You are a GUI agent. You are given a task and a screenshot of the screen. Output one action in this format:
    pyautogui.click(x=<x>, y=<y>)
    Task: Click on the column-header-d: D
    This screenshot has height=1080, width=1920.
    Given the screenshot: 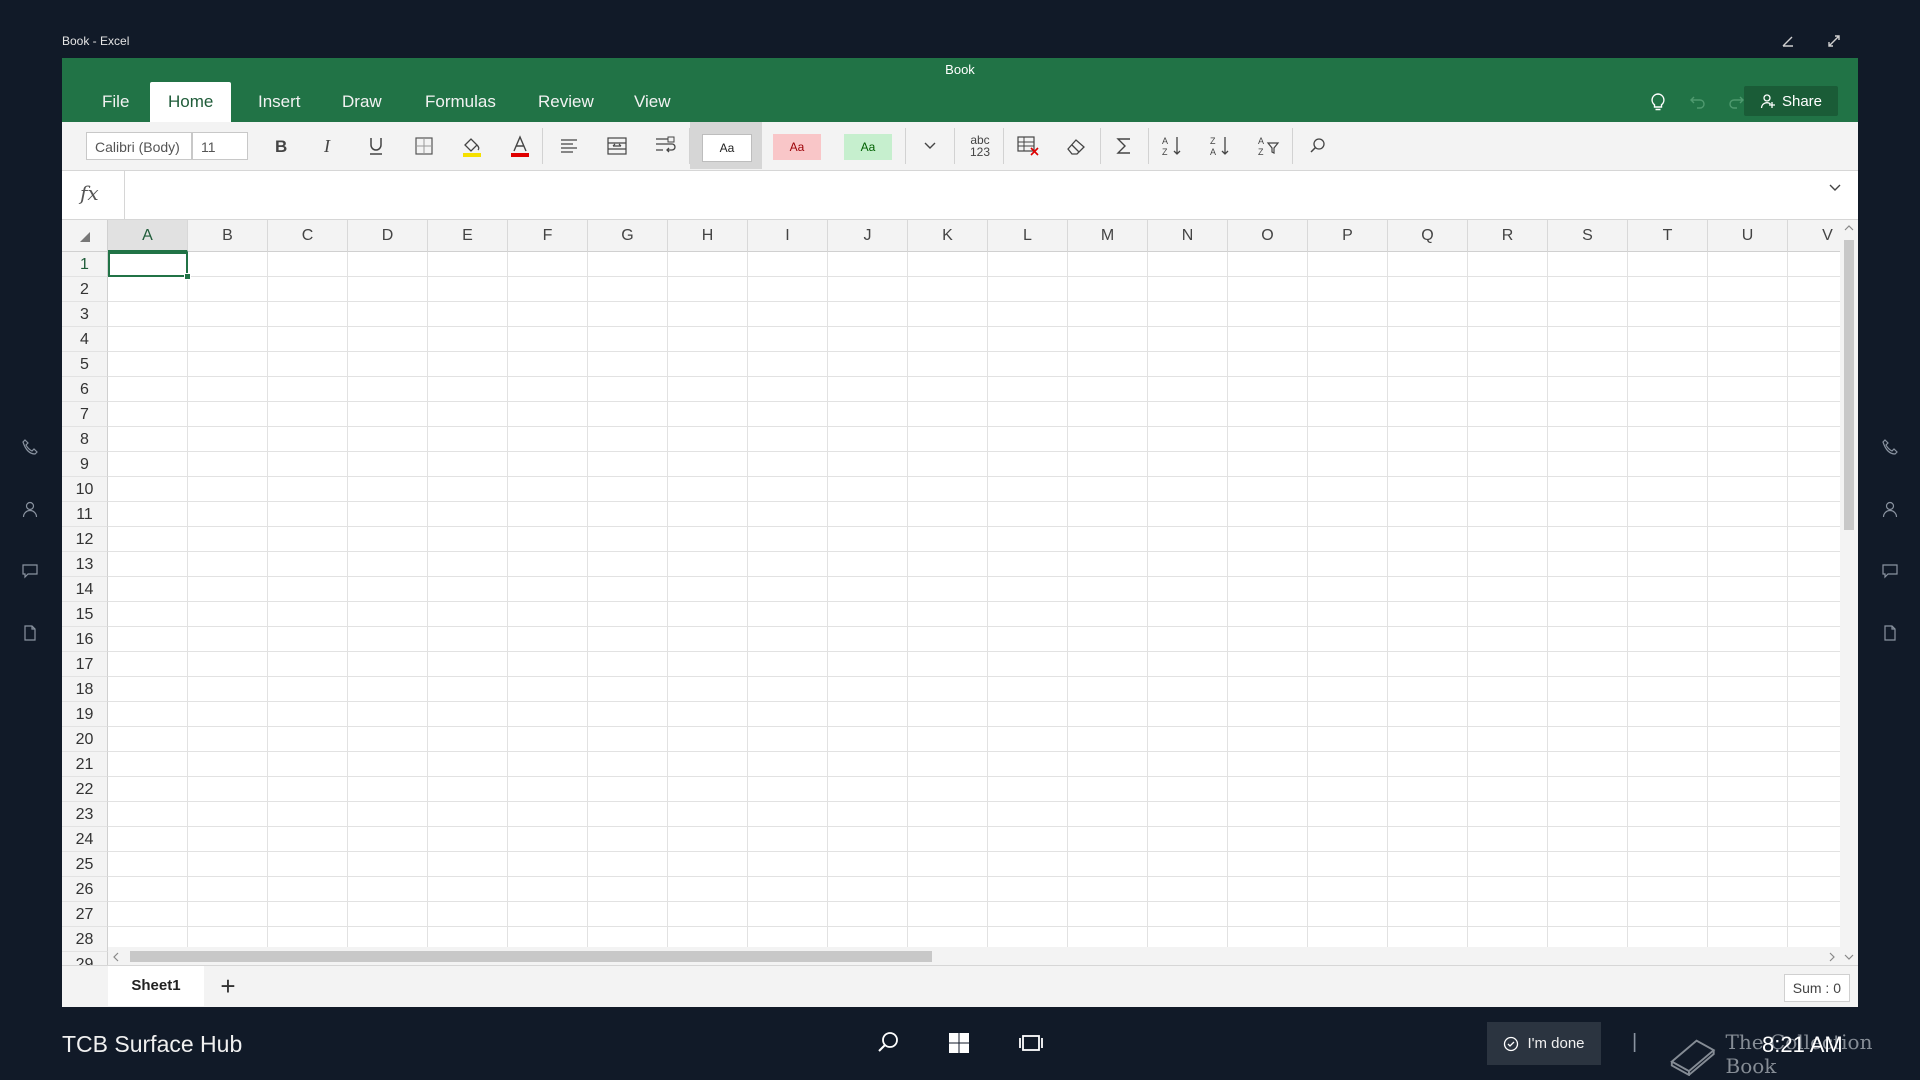 What is the action you would take?
    pyautogui.click(x=388, y=236)
    